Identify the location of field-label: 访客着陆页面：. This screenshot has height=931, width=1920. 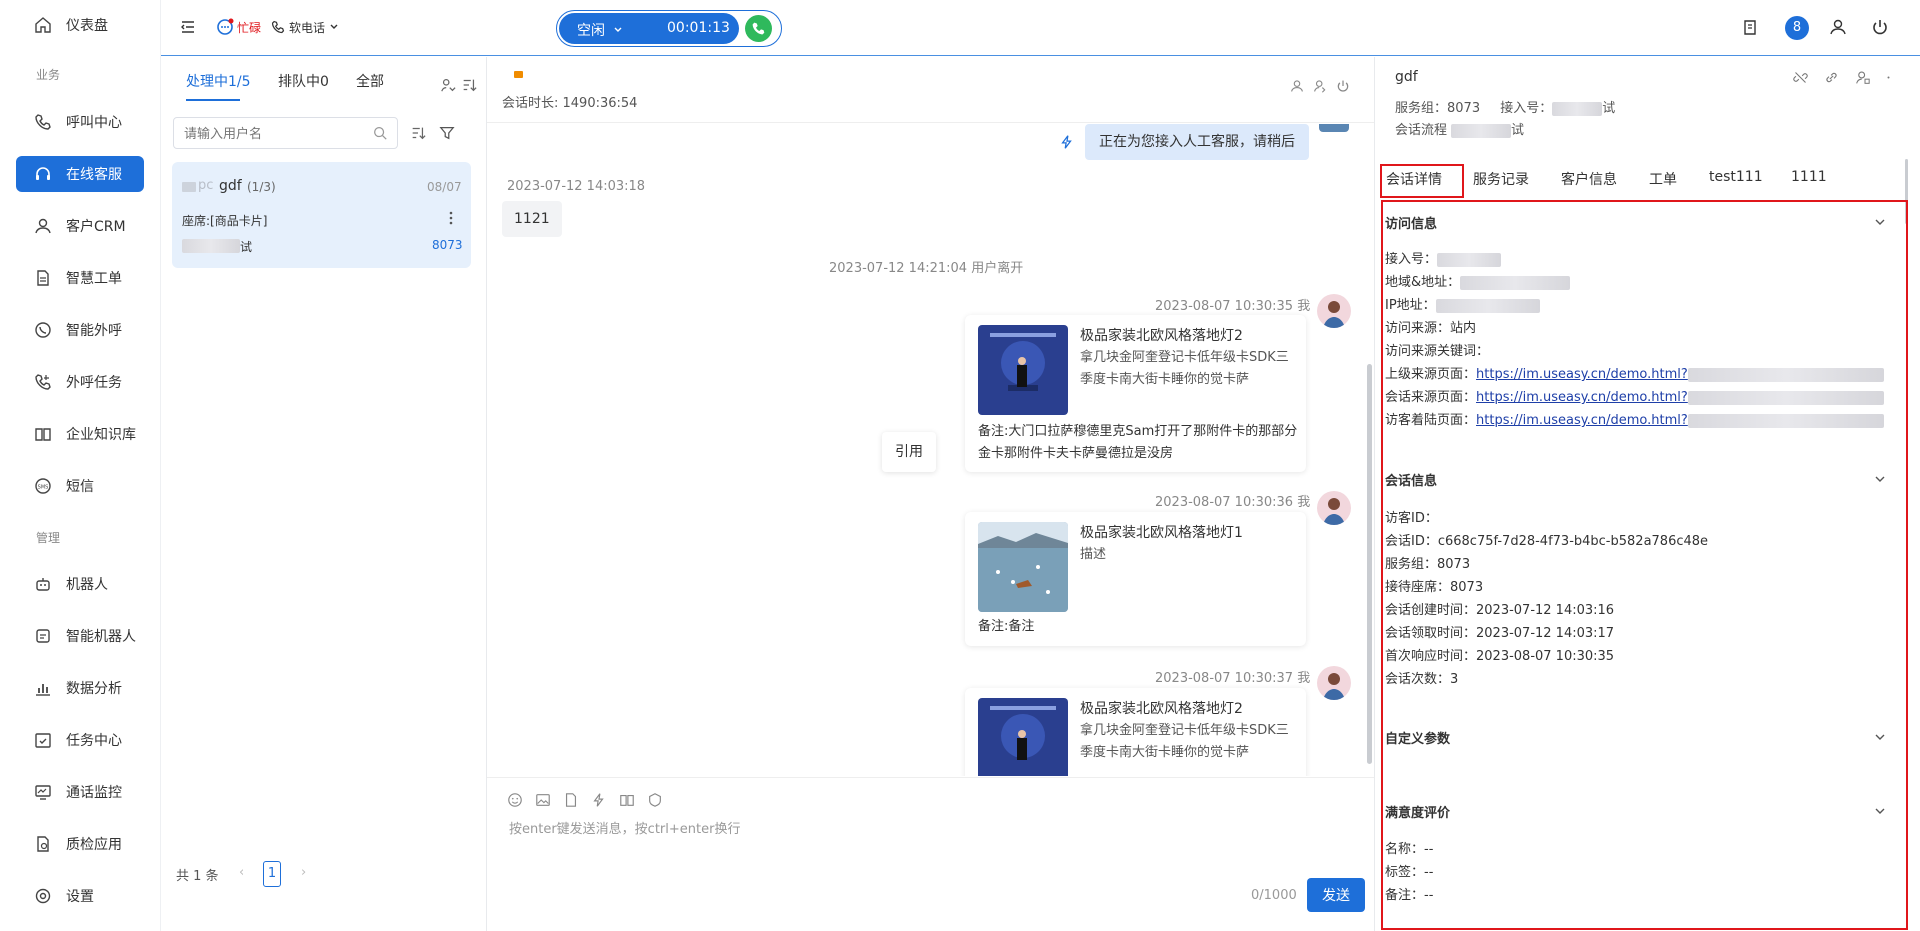
(1431, 420).